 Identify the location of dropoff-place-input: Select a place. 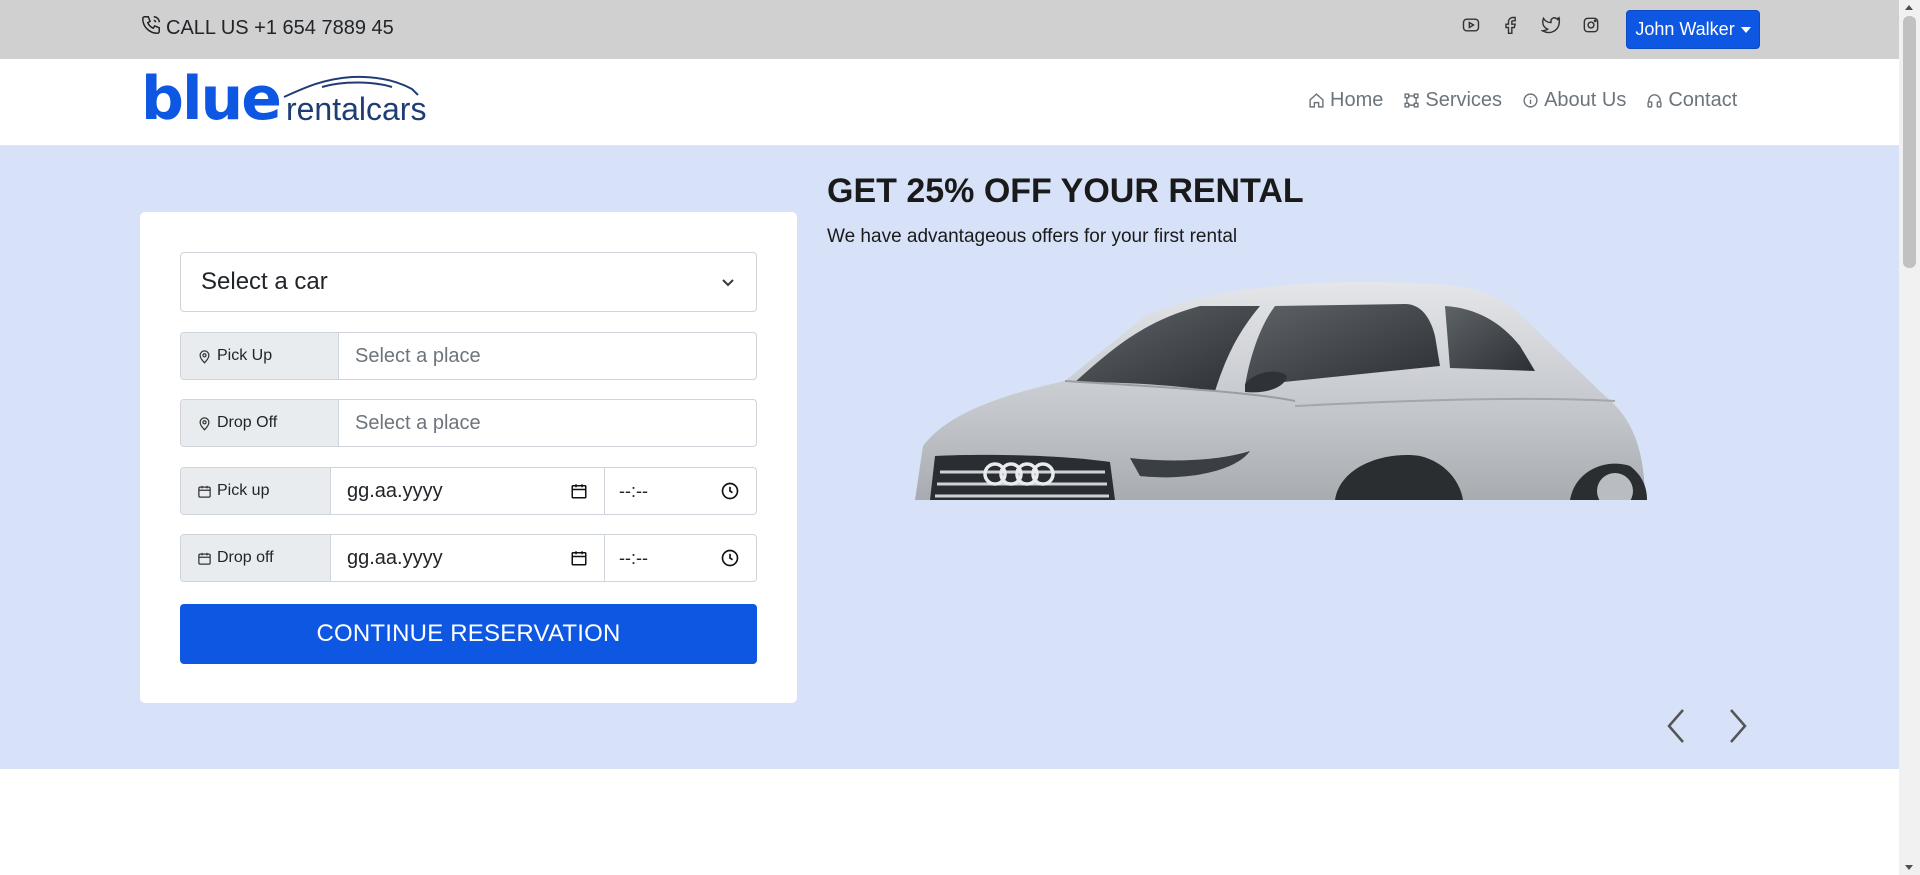
(547, 423).